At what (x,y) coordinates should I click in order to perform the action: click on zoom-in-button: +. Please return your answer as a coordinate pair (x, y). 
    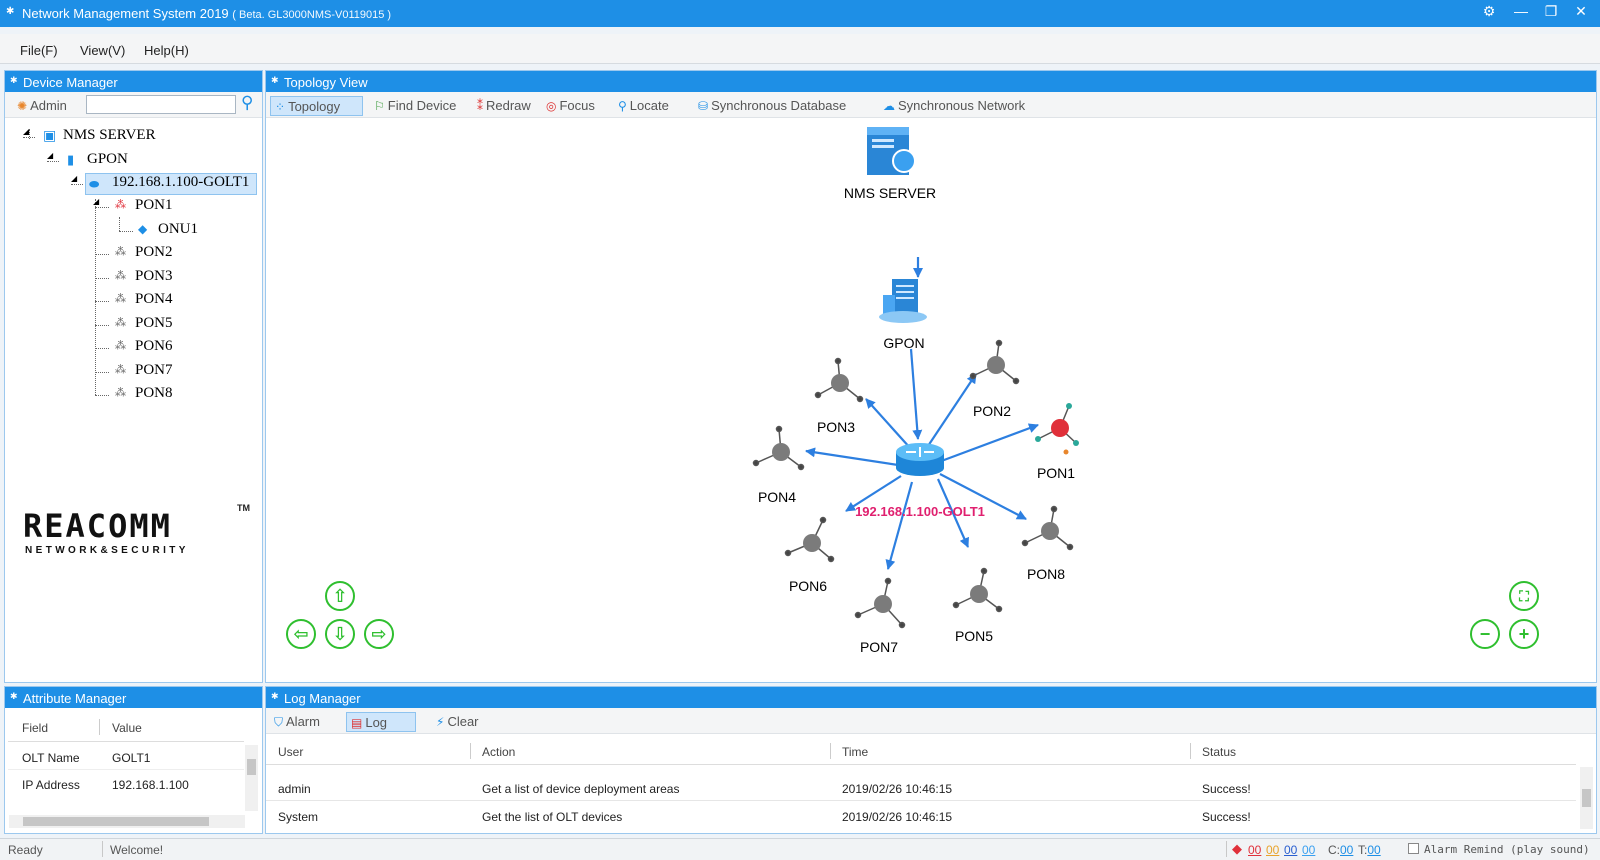
    Looking at the image, I should click on (1524, 634).